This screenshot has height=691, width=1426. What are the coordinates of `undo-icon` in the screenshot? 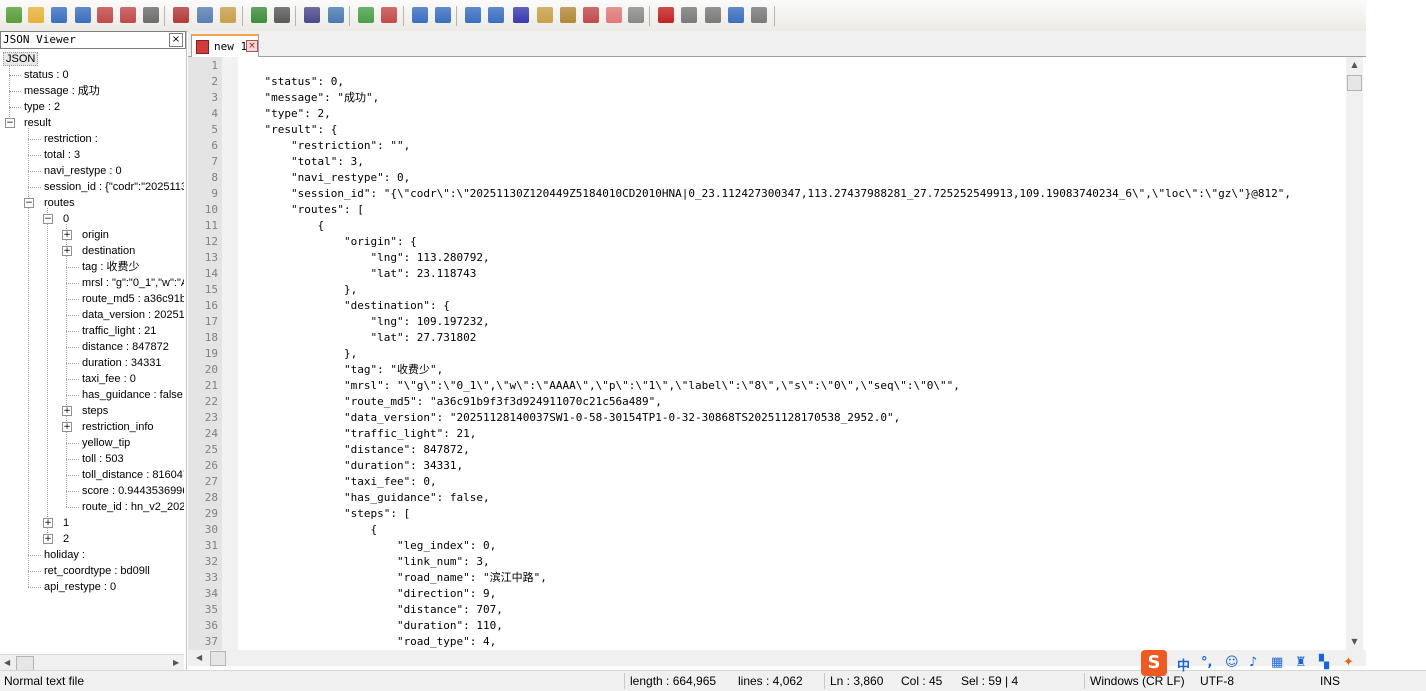 It's located at (259, 15).